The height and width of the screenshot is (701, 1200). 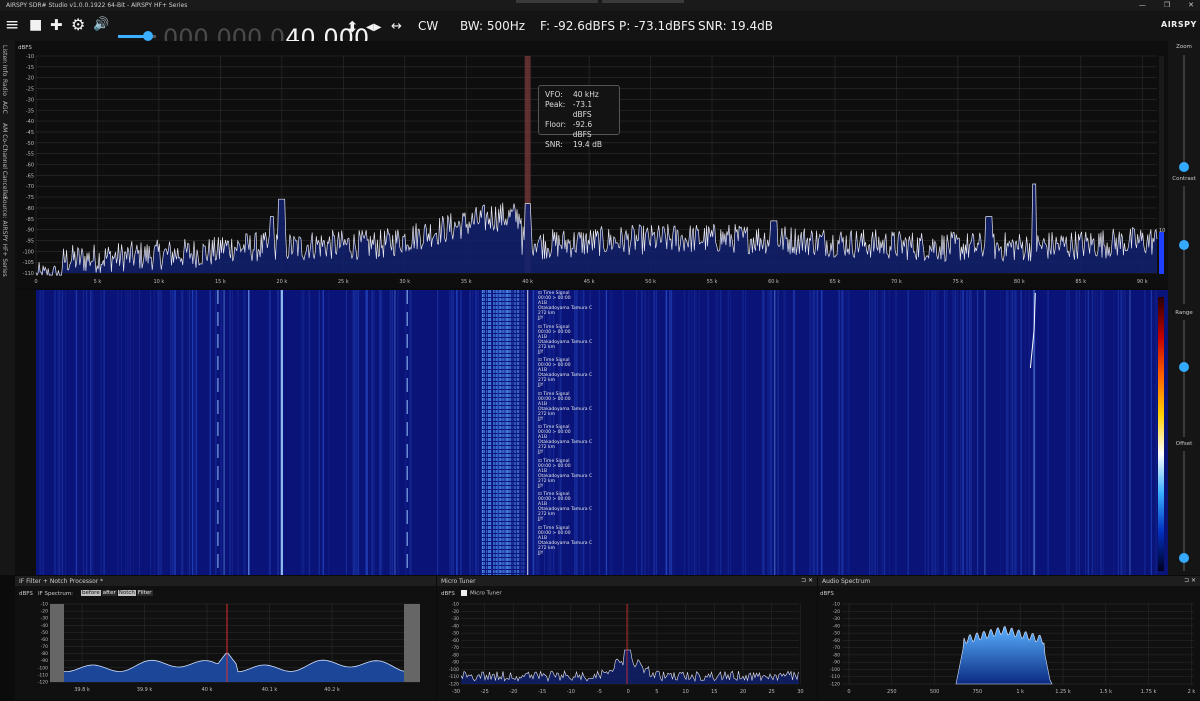 What do you see at coordinates (978, 692) in the screenshot?
I see `audio-x-tick-label: 750` at bounding box center [978, 692].